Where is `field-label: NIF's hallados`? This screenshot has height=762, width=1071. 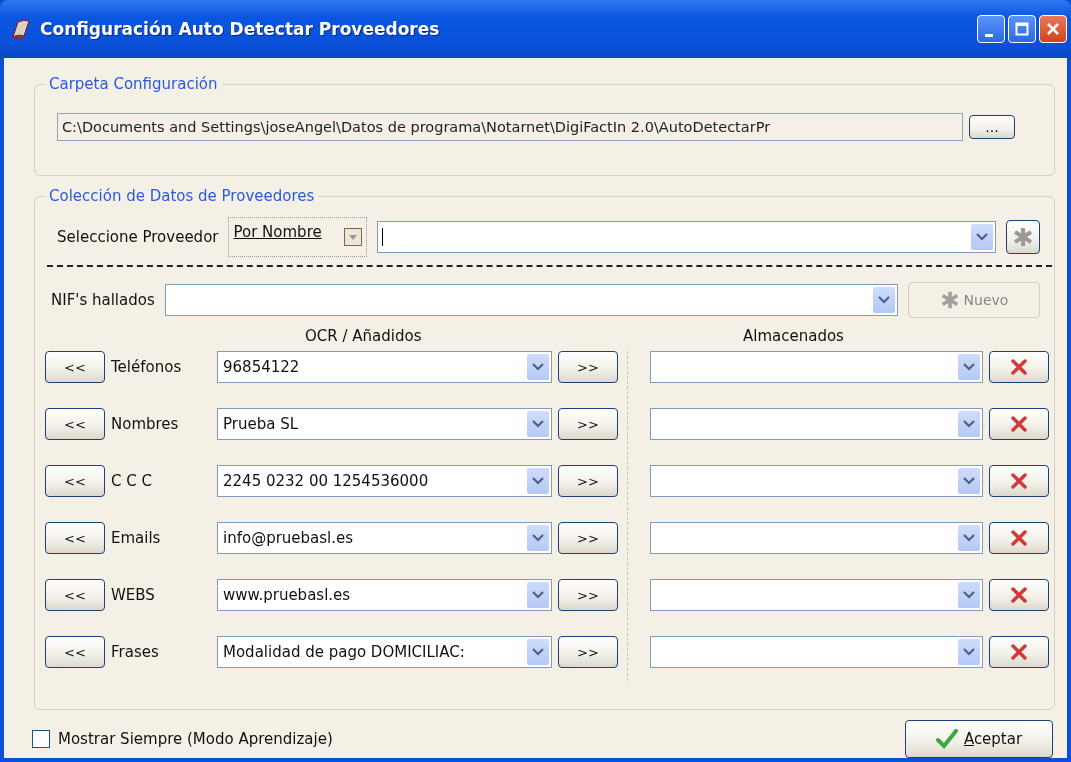 field-label: NIF's hallados is located at coordinates (103, 300).